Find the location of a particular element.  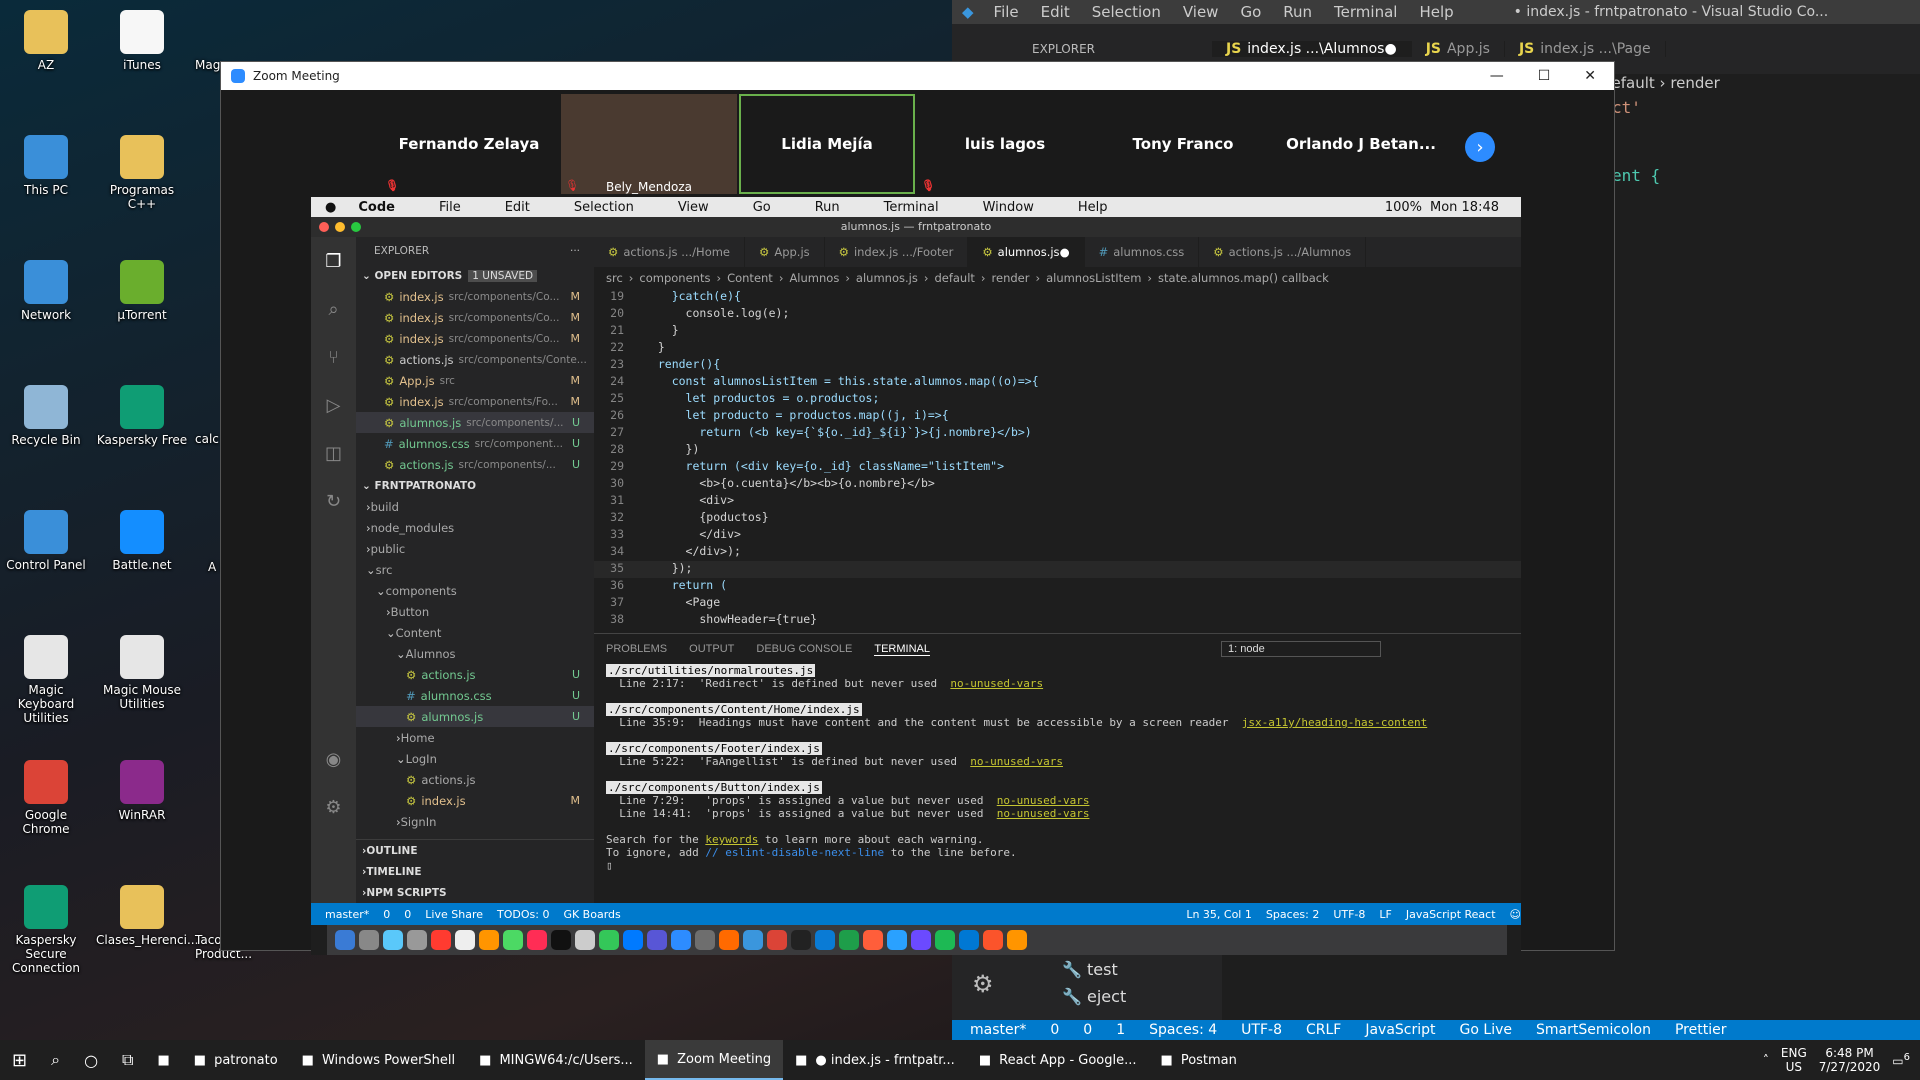

tree-file: # alumnos.css U is located at coordinates (475, 695).